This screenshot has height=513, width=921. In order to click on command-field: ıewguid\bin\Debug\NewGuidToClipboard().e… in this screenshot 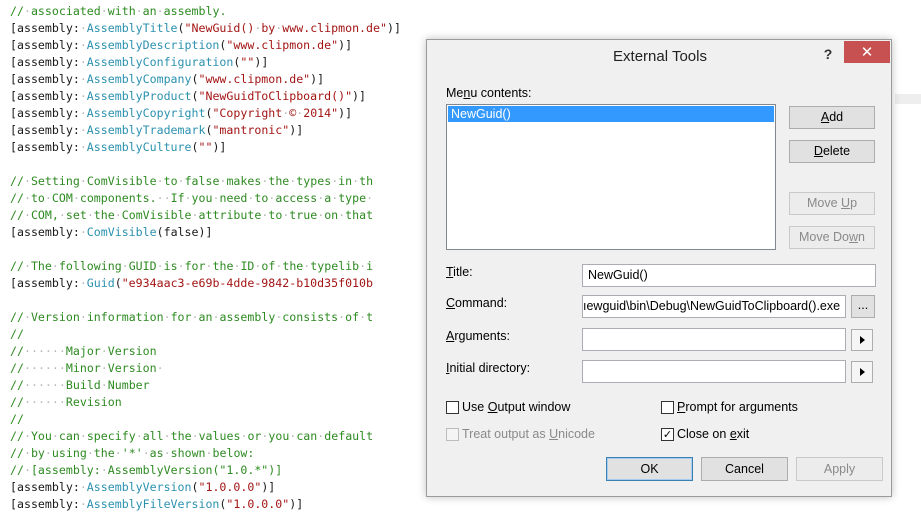, I will do `click(714, 306)`.